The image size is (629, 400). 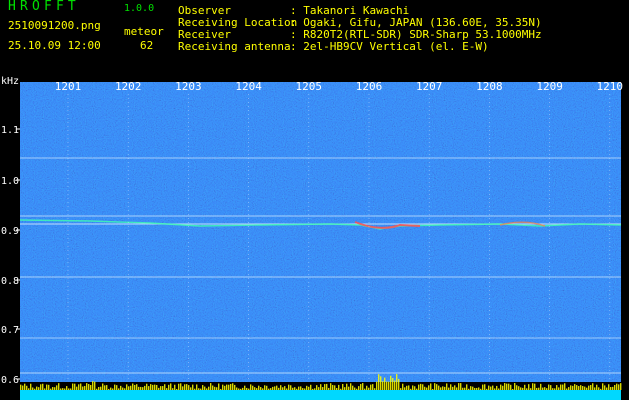 I want to click on x-tick-label: 1210, so click(x=610, y=86).